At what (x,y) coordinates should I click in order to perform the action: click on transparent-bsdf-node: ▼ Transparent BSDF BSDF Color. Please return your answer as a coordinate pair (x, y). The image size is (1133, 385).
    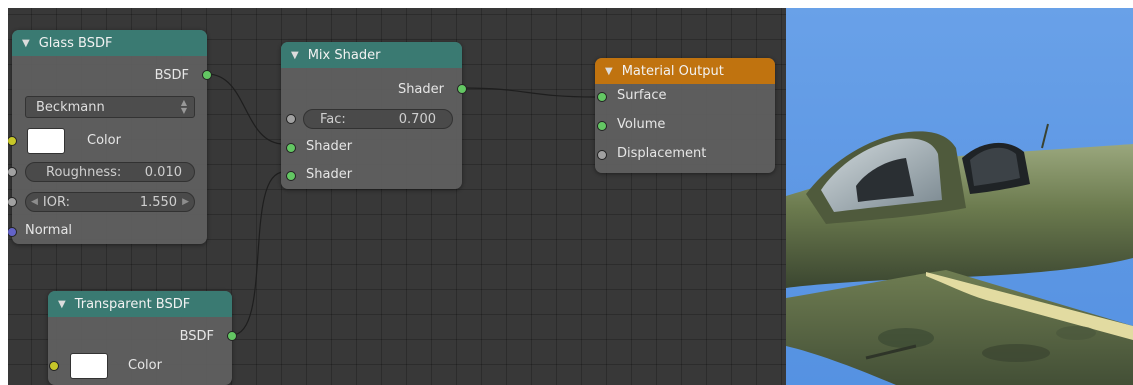
    Looking at the image, I should click on (142, 338).